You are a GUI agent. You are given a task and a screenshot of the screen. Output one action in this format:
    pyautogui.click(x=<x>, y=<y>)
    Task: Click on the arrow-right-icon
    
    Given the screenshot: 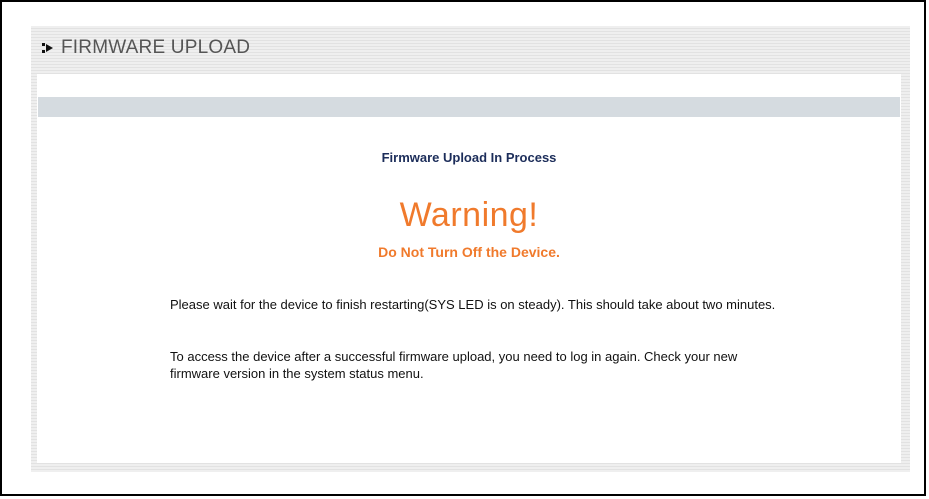 What is the action you would take?
    pyautogui.click(x=48, y=48)
    